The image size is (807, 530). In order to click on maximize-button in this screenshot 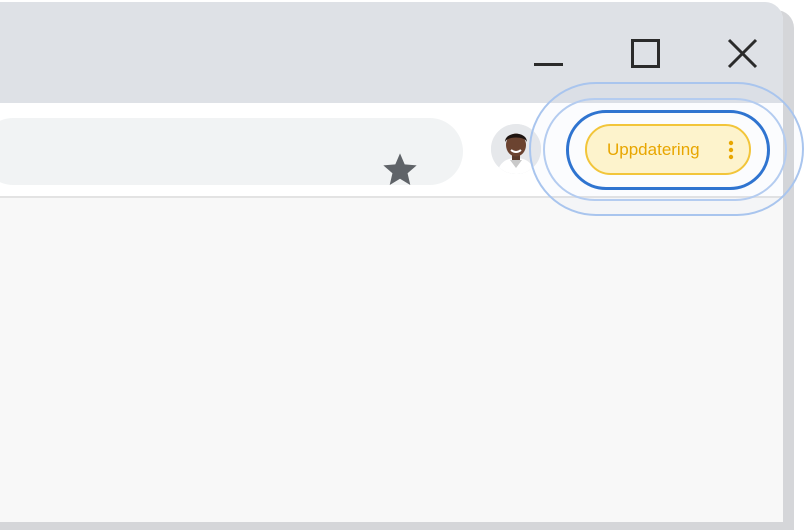, I will do `click(646, 53)`.